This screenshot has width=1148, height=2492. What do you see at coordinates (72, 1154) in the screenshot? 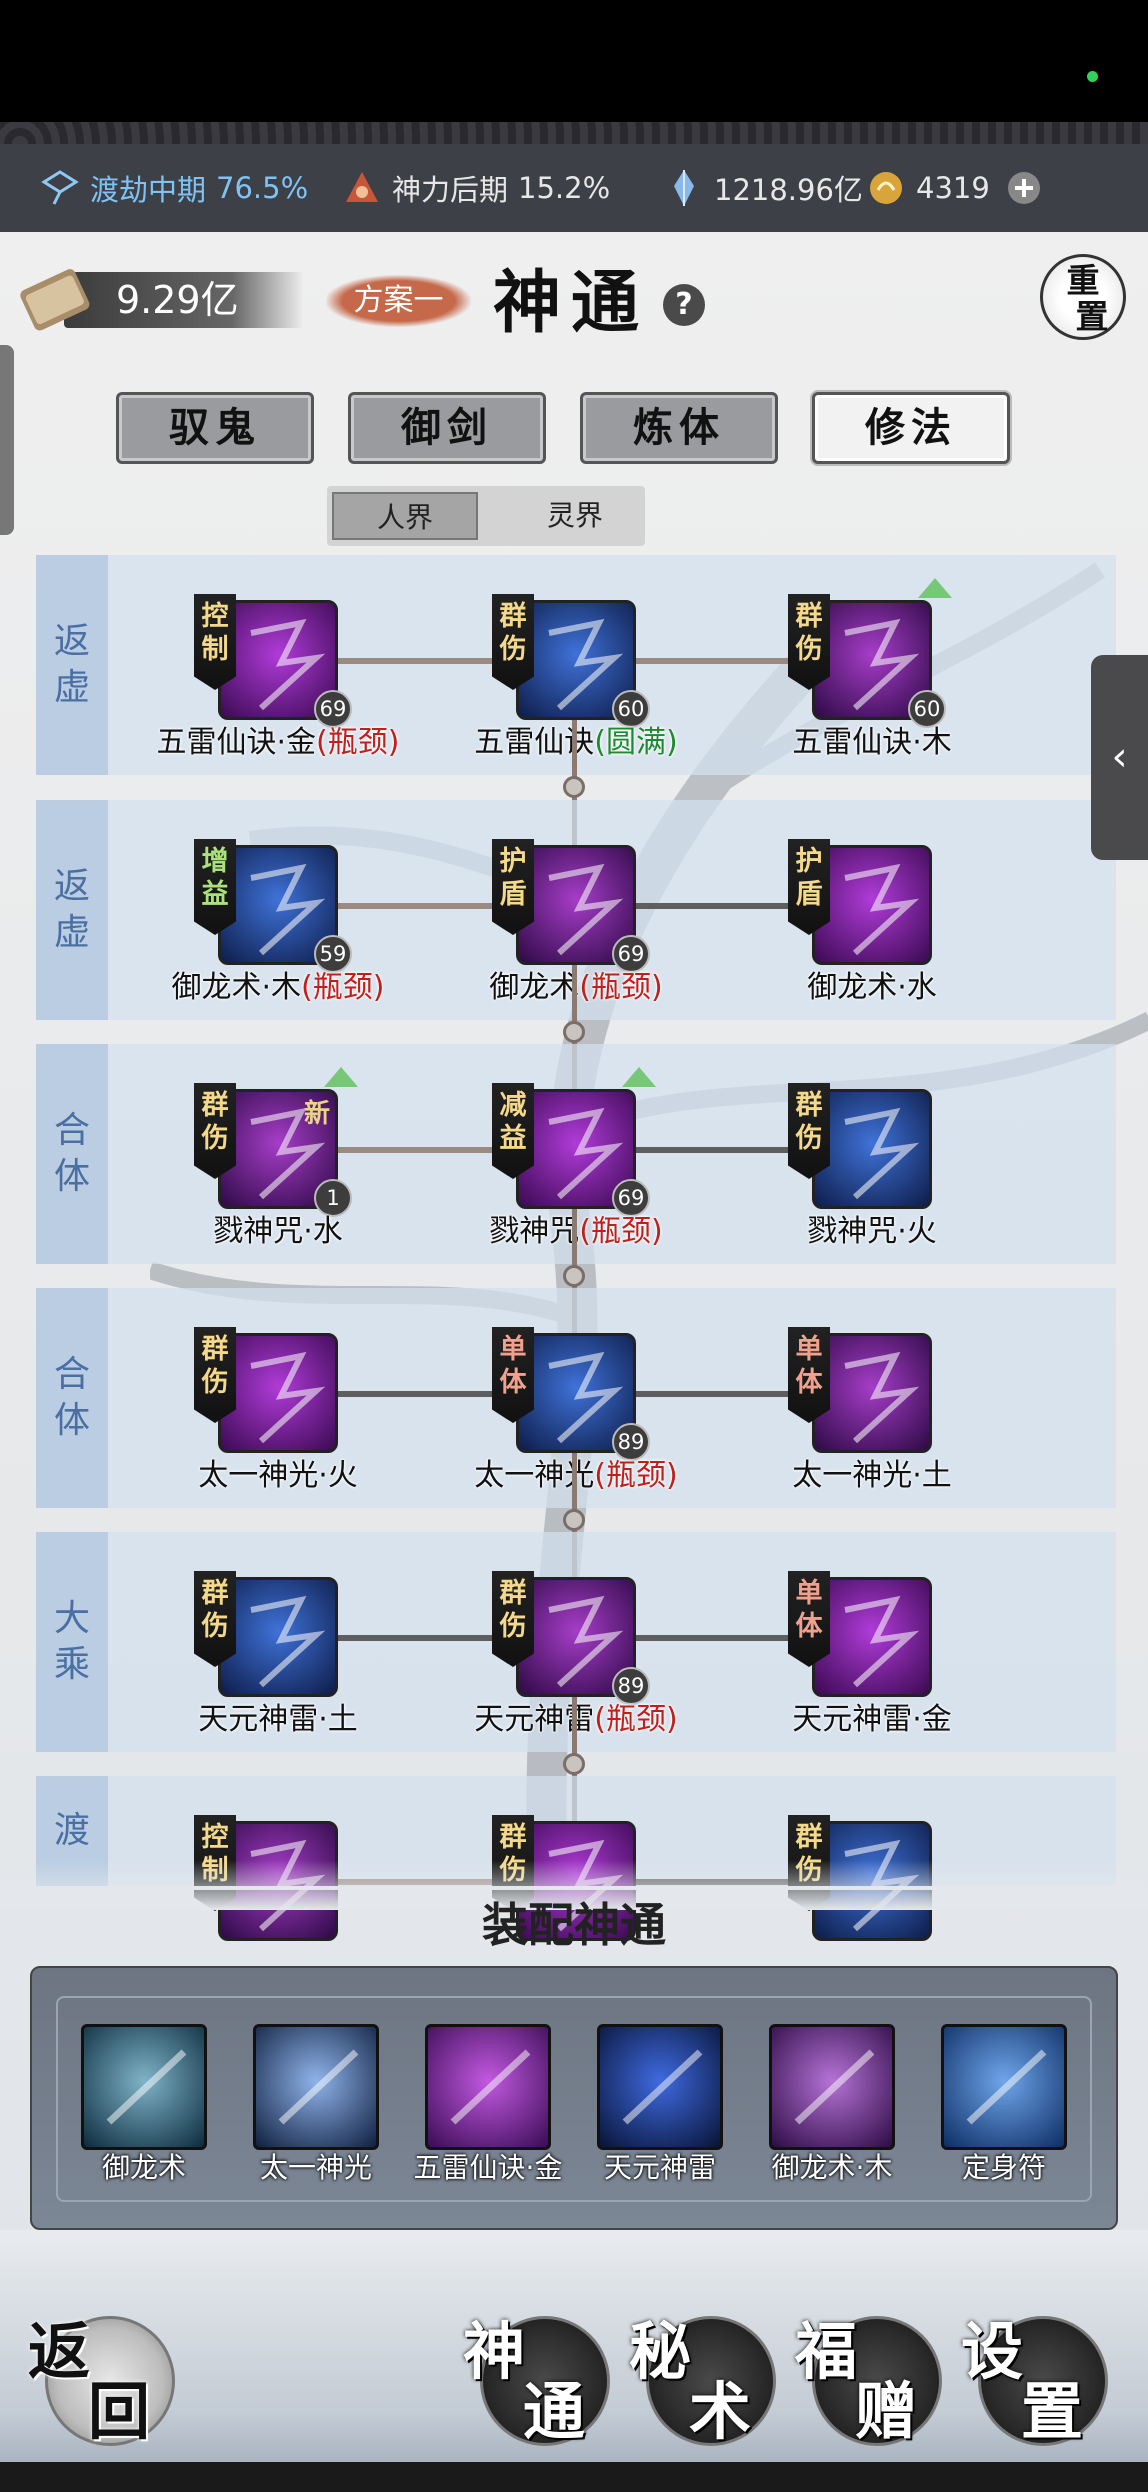
I see `realm-label: 合体` at bounding box center [72, 1154].